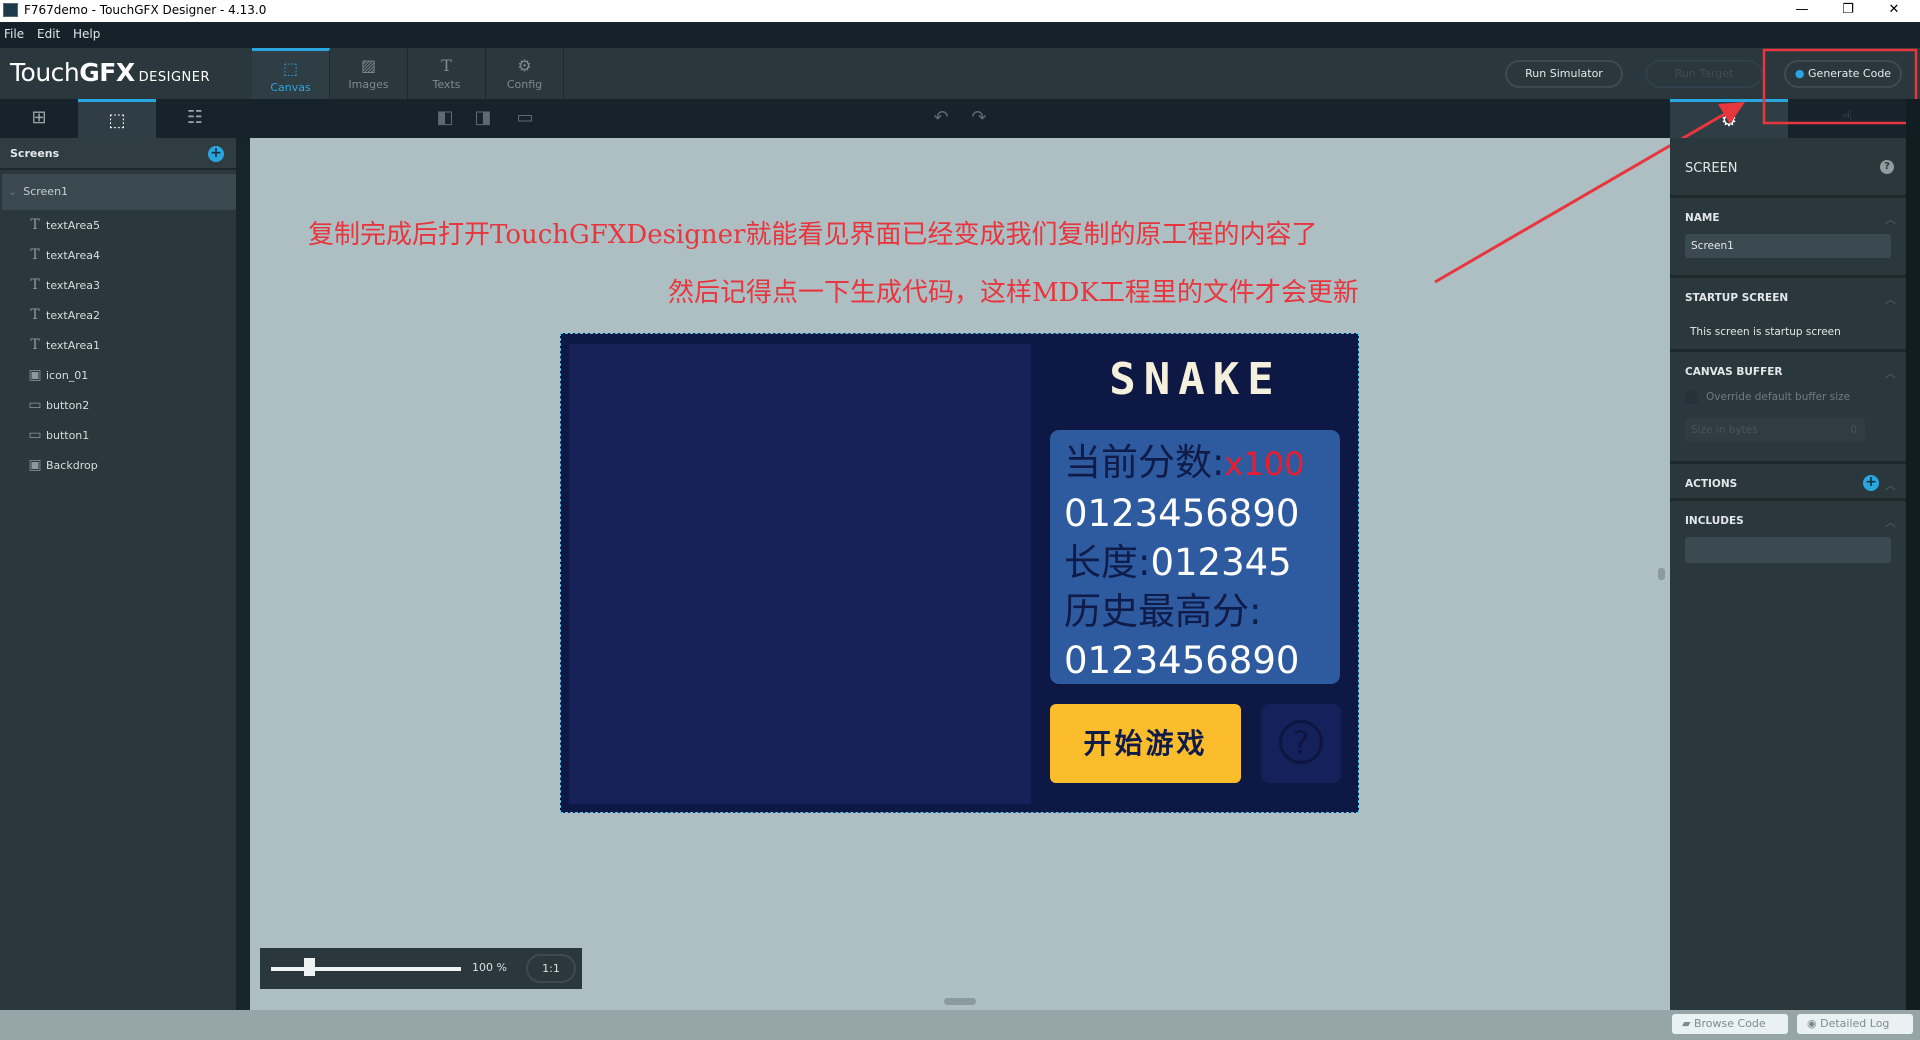 The width and height of the screenshot is (1920, 1040). I want to click on buffer-label: CANVAS BUFFER, so click(1734, 372).